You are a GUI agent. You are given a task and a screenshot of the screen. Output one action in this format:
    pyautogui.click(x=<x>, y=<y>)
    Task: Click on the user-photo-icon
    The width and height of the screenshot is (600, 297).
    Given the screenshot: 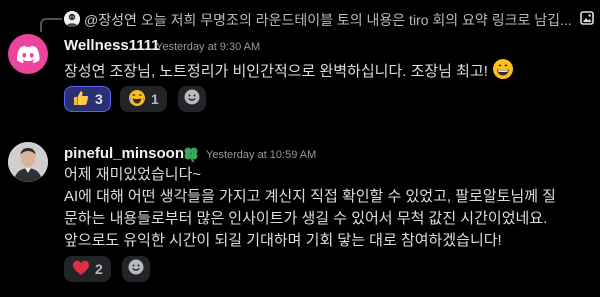 What is the action you would take?
    pyautogui.click(x=28, y=162)
    